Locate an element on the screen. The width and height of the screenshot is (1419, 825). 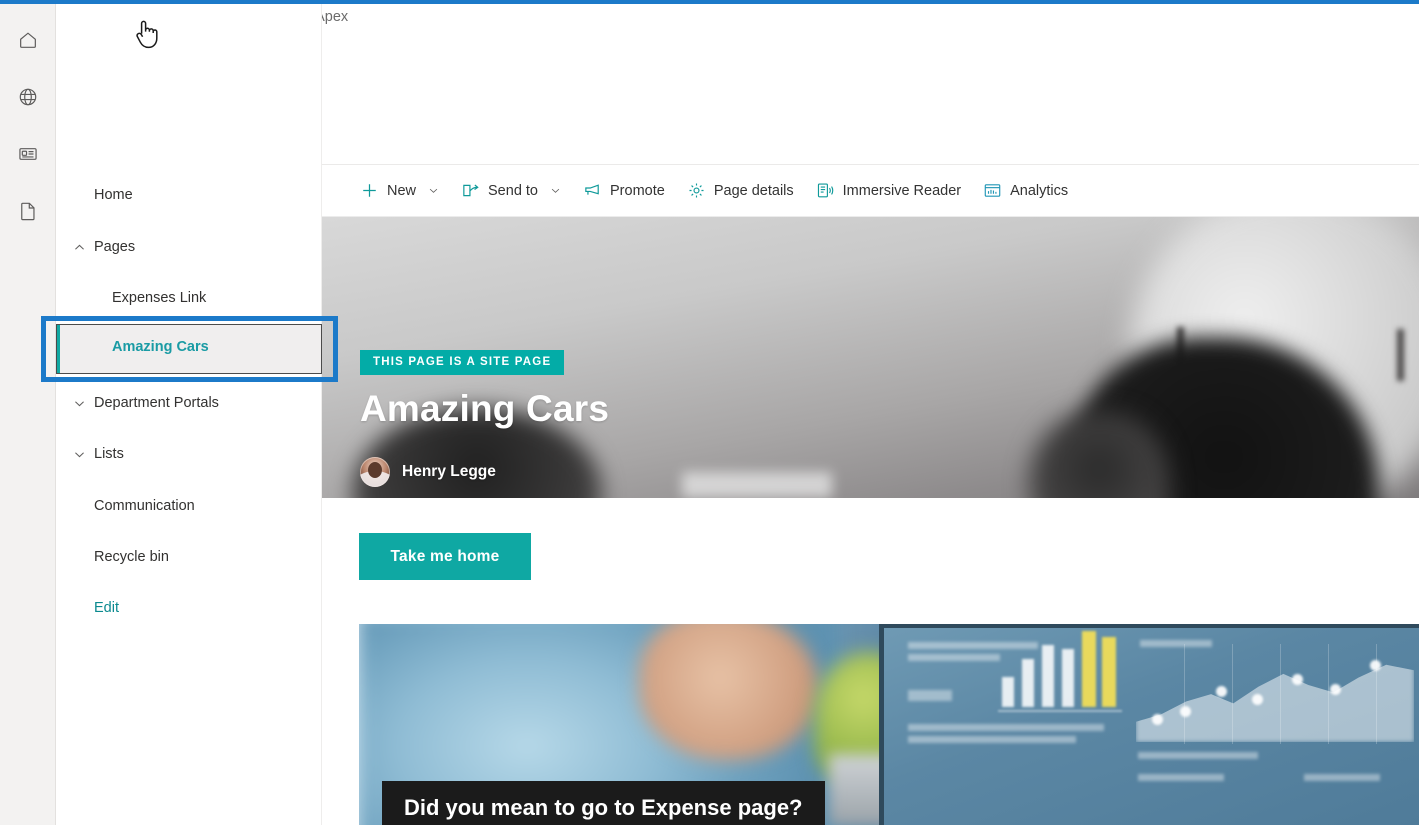
author-byline: Henry Legge is located at coordinates (428, 472).